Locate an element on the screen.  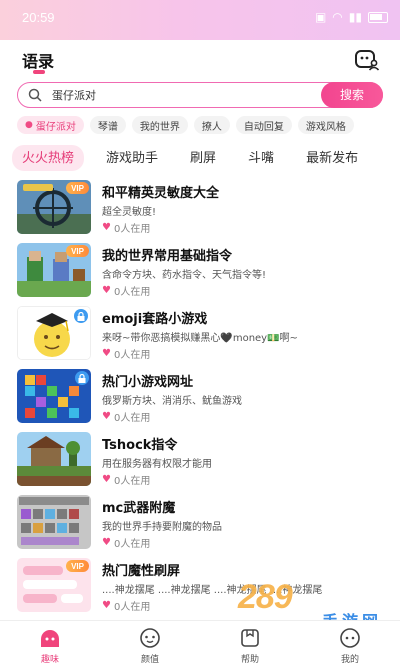
nav-label: 帮助 is located at coordinates (249, 660).